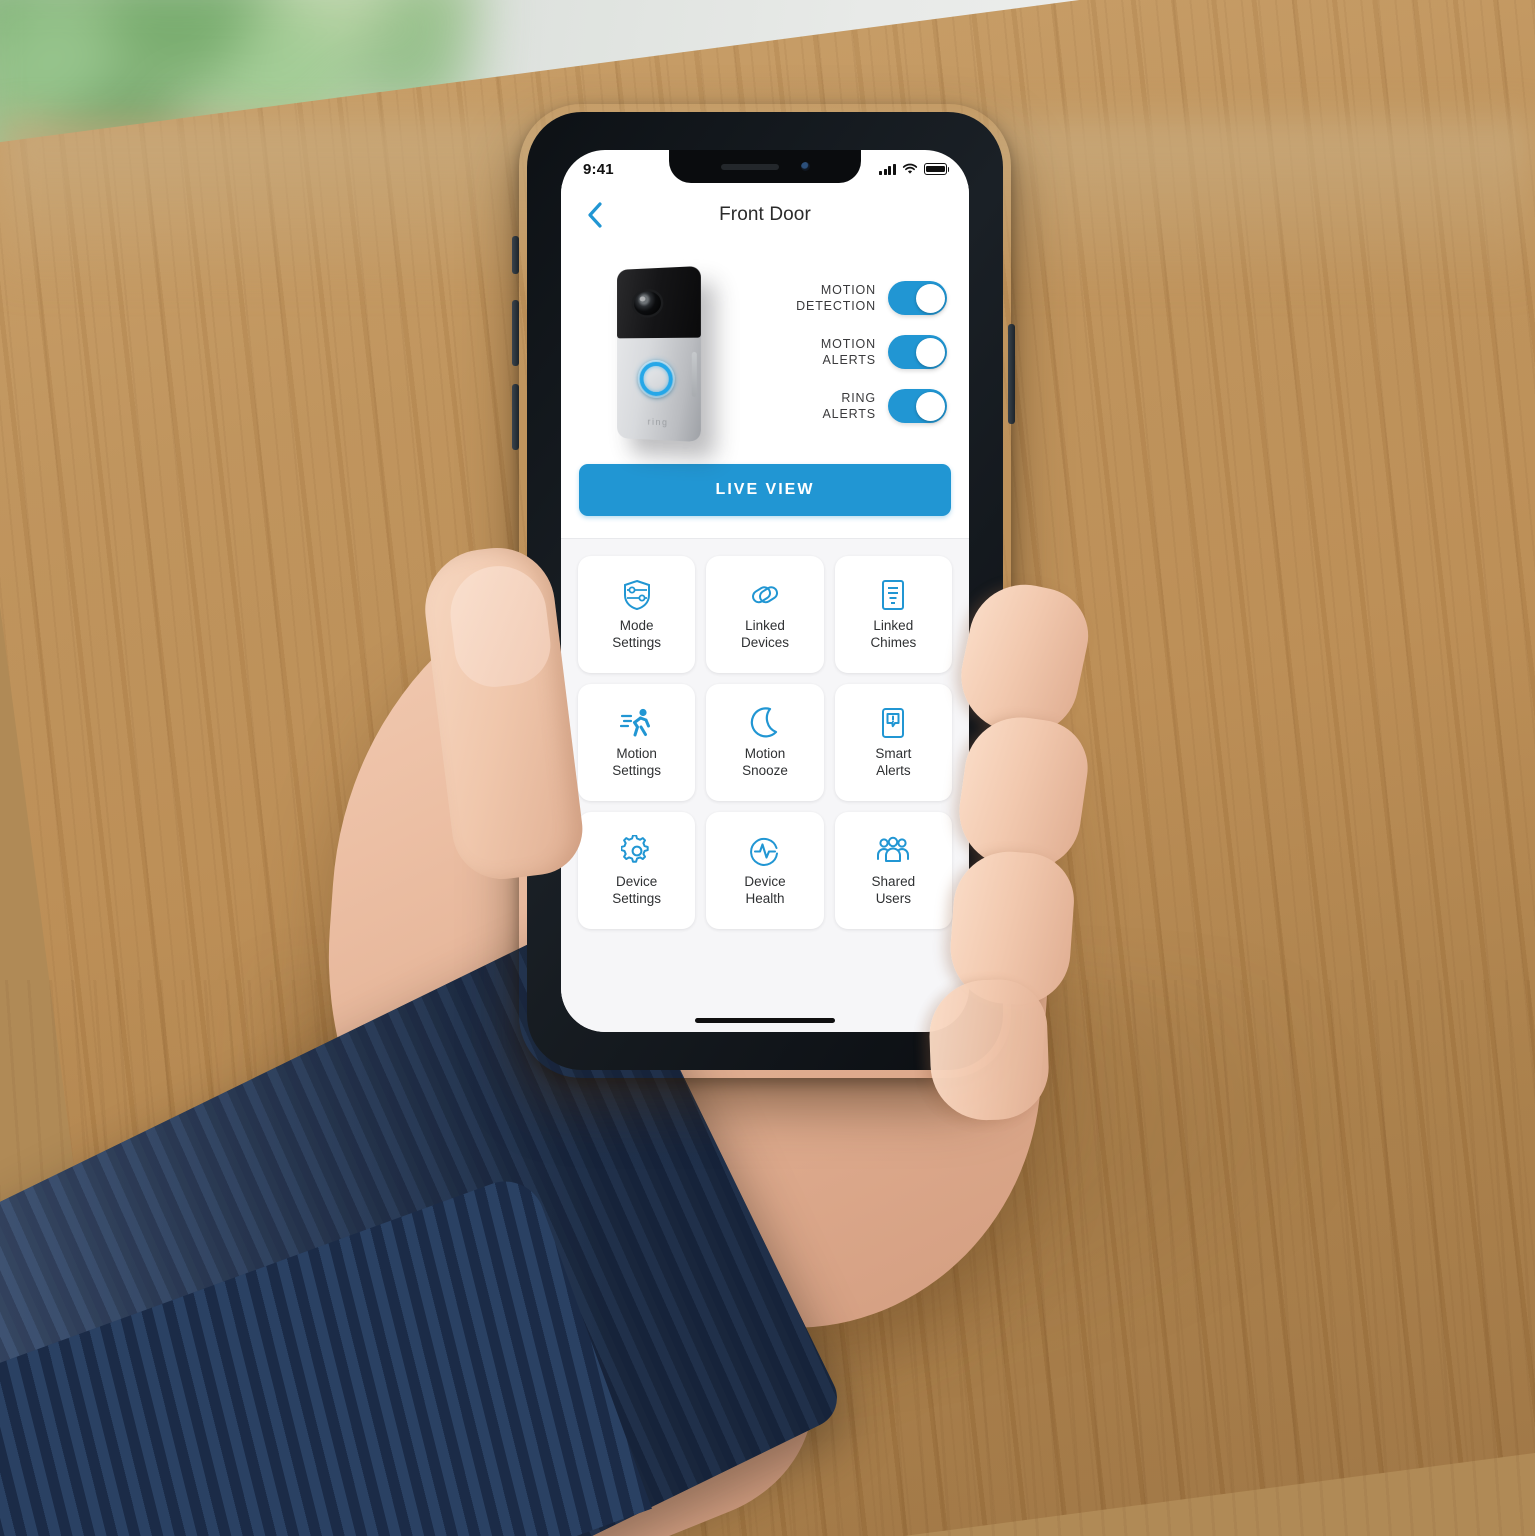 Image resolution: width=1535 pixels, height=1536 pixels. What do you see at coordinates (749, 166) in the screenshot?
I see `earpiece-speaker-icon` at bounding box center [749, 166].